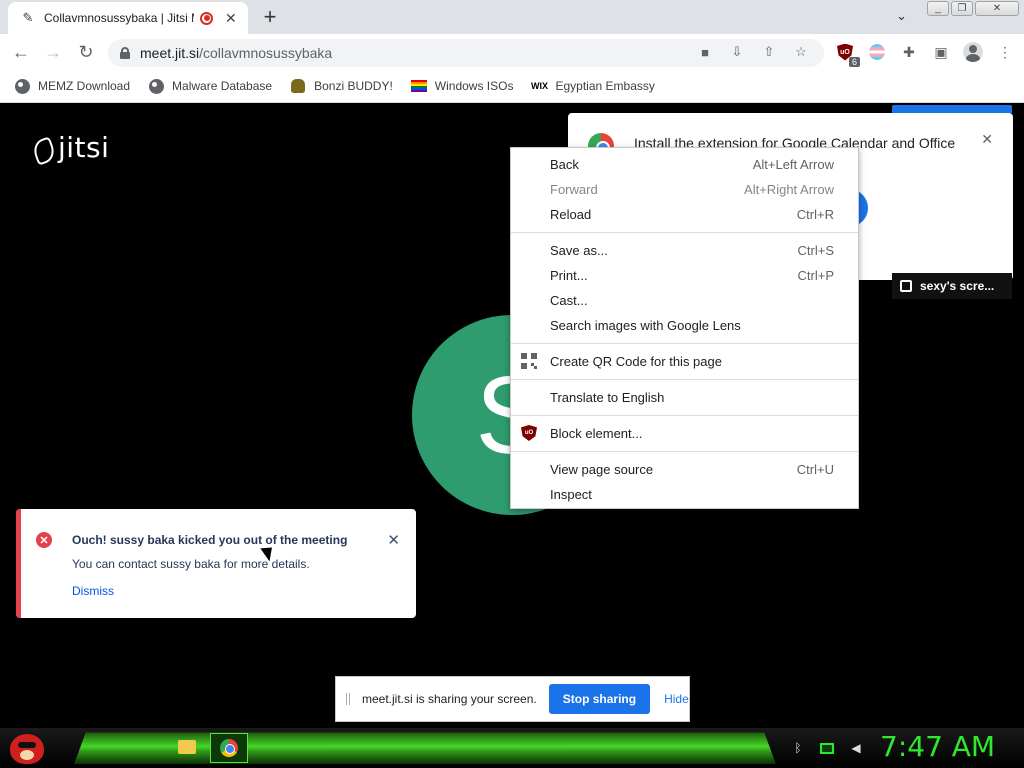  I want to click on ctx-view-source: View page source Ctrl+U, so click(684, 469).